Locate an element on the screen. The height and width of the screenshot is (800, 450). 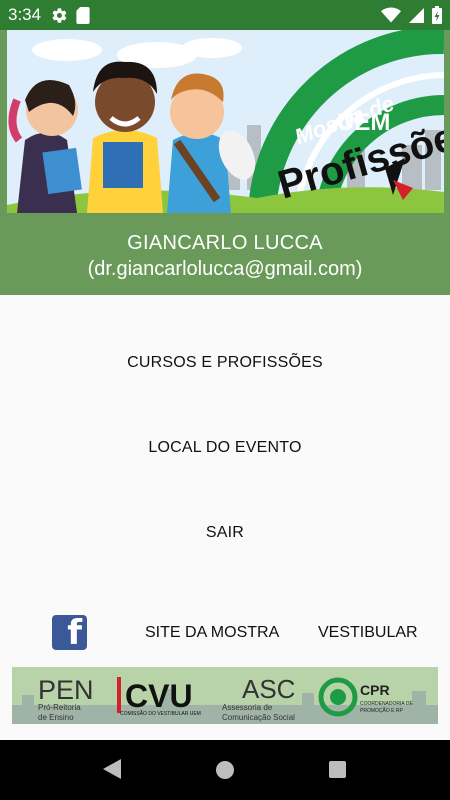
svg-text: Comunicação Social is located at coordinates (258, 717).